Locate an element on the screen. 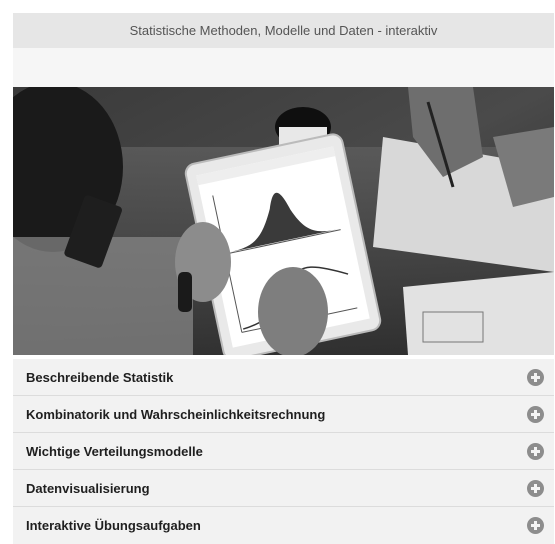 This screenshot has height=544, width=555. accordion-item-datenvisualisierung: Datenvisualisierung is located at coordinates (283, 488).